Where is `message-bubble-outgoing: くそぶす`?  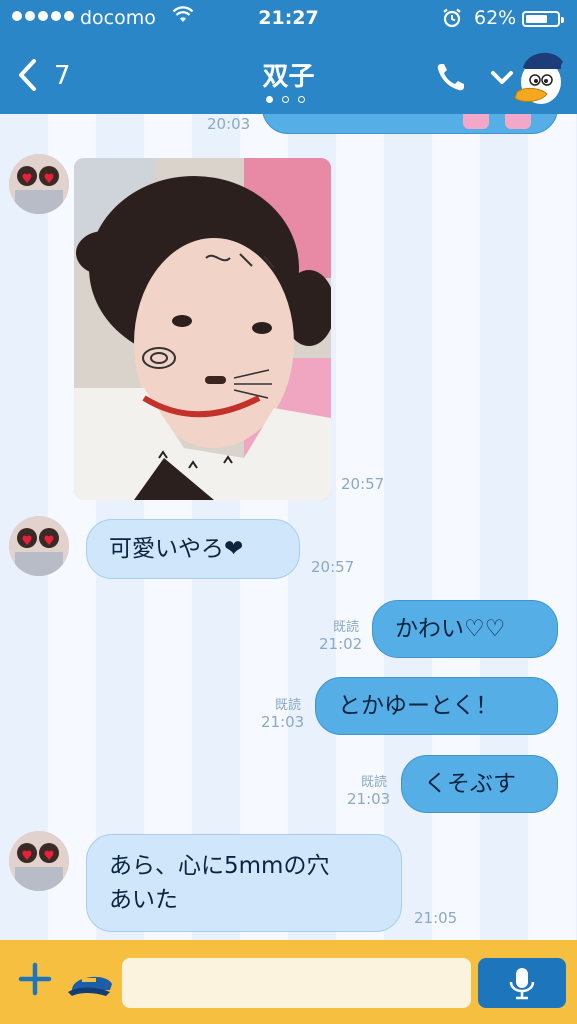 message-bubble-outgoing: くそぶす is located at coordinates (479, 784).